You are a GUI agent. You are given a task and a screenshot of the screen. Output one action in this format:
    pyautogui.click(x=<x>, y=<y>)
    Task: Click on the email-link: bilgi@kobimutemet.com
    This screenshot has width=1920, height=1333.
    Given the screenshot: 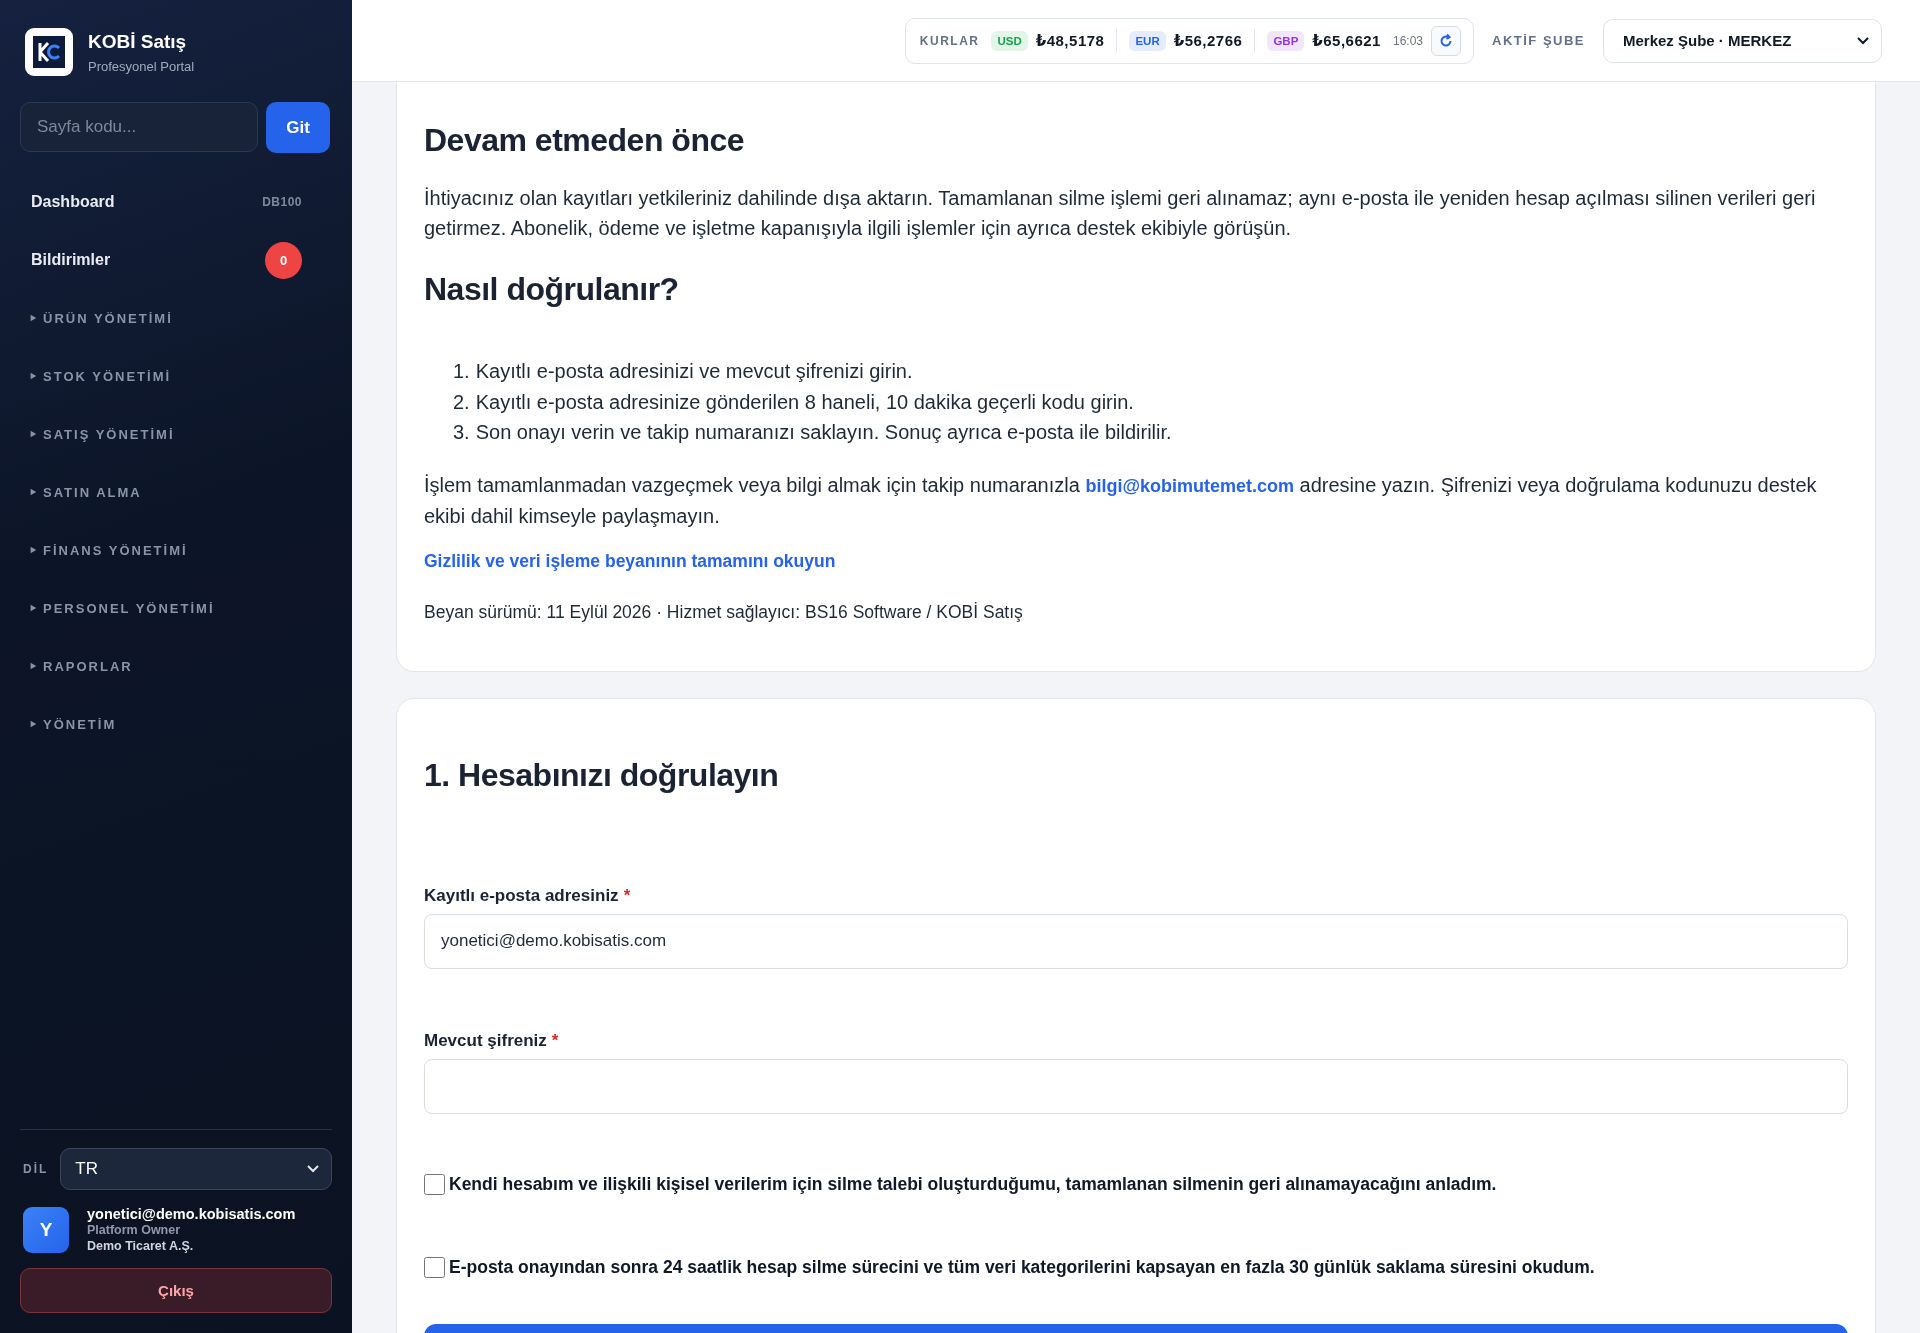 What is the action you would take?
    pyautogui.click(x=1189, y=485)
    